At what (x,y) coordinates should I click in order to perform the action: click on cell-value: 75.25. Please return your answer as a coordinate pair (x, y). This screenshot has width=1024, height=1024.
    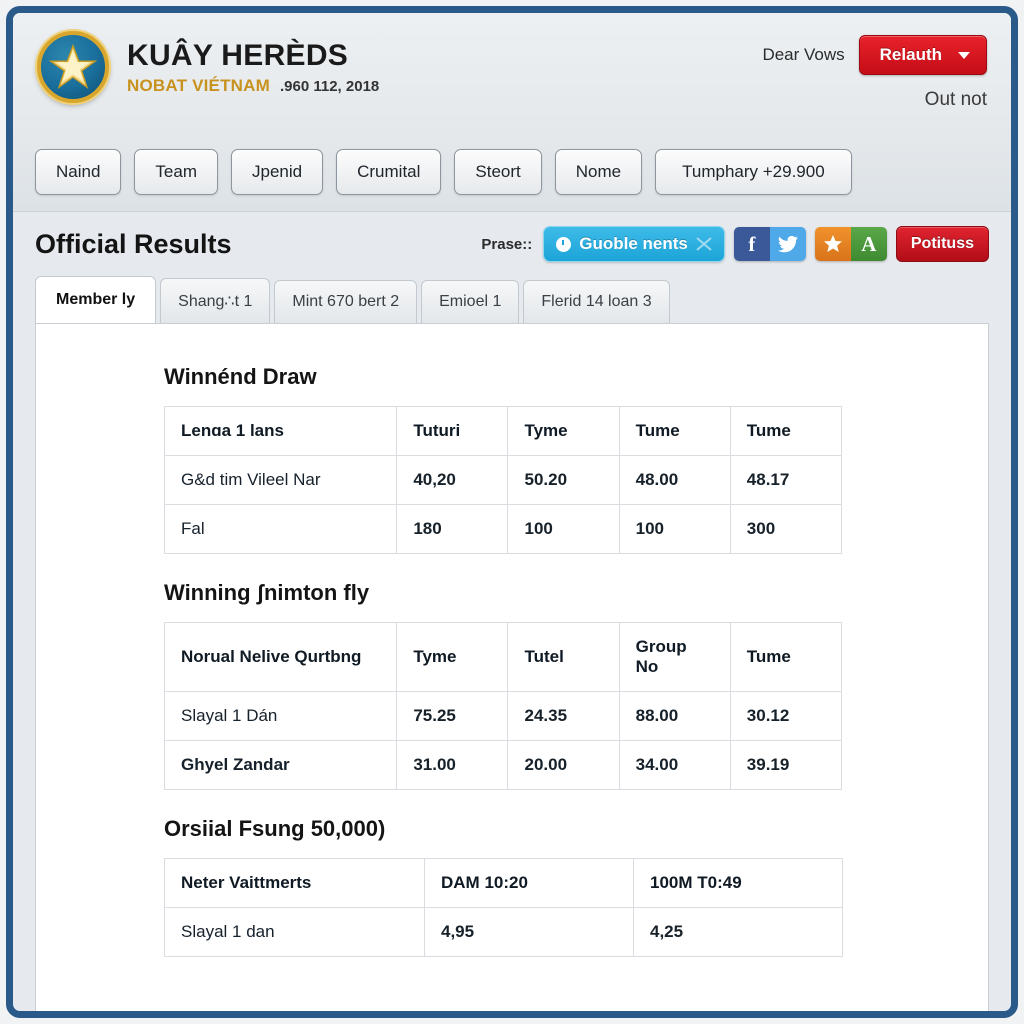
    Looking at the image, I should click on (452, 716).